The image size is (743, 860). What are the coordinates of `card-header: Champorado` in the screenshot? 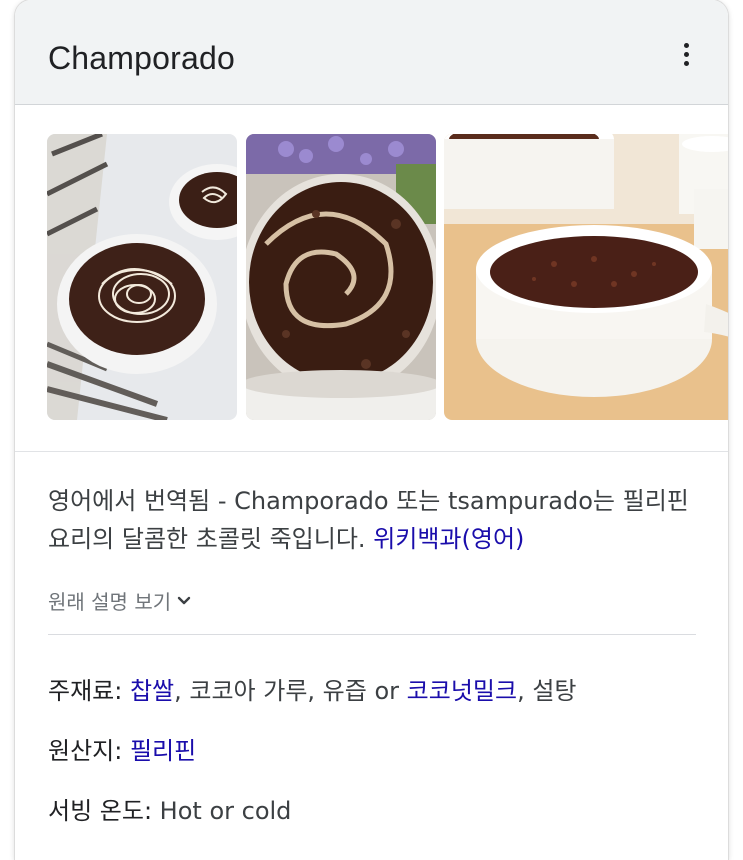 It's located at (371, 52).